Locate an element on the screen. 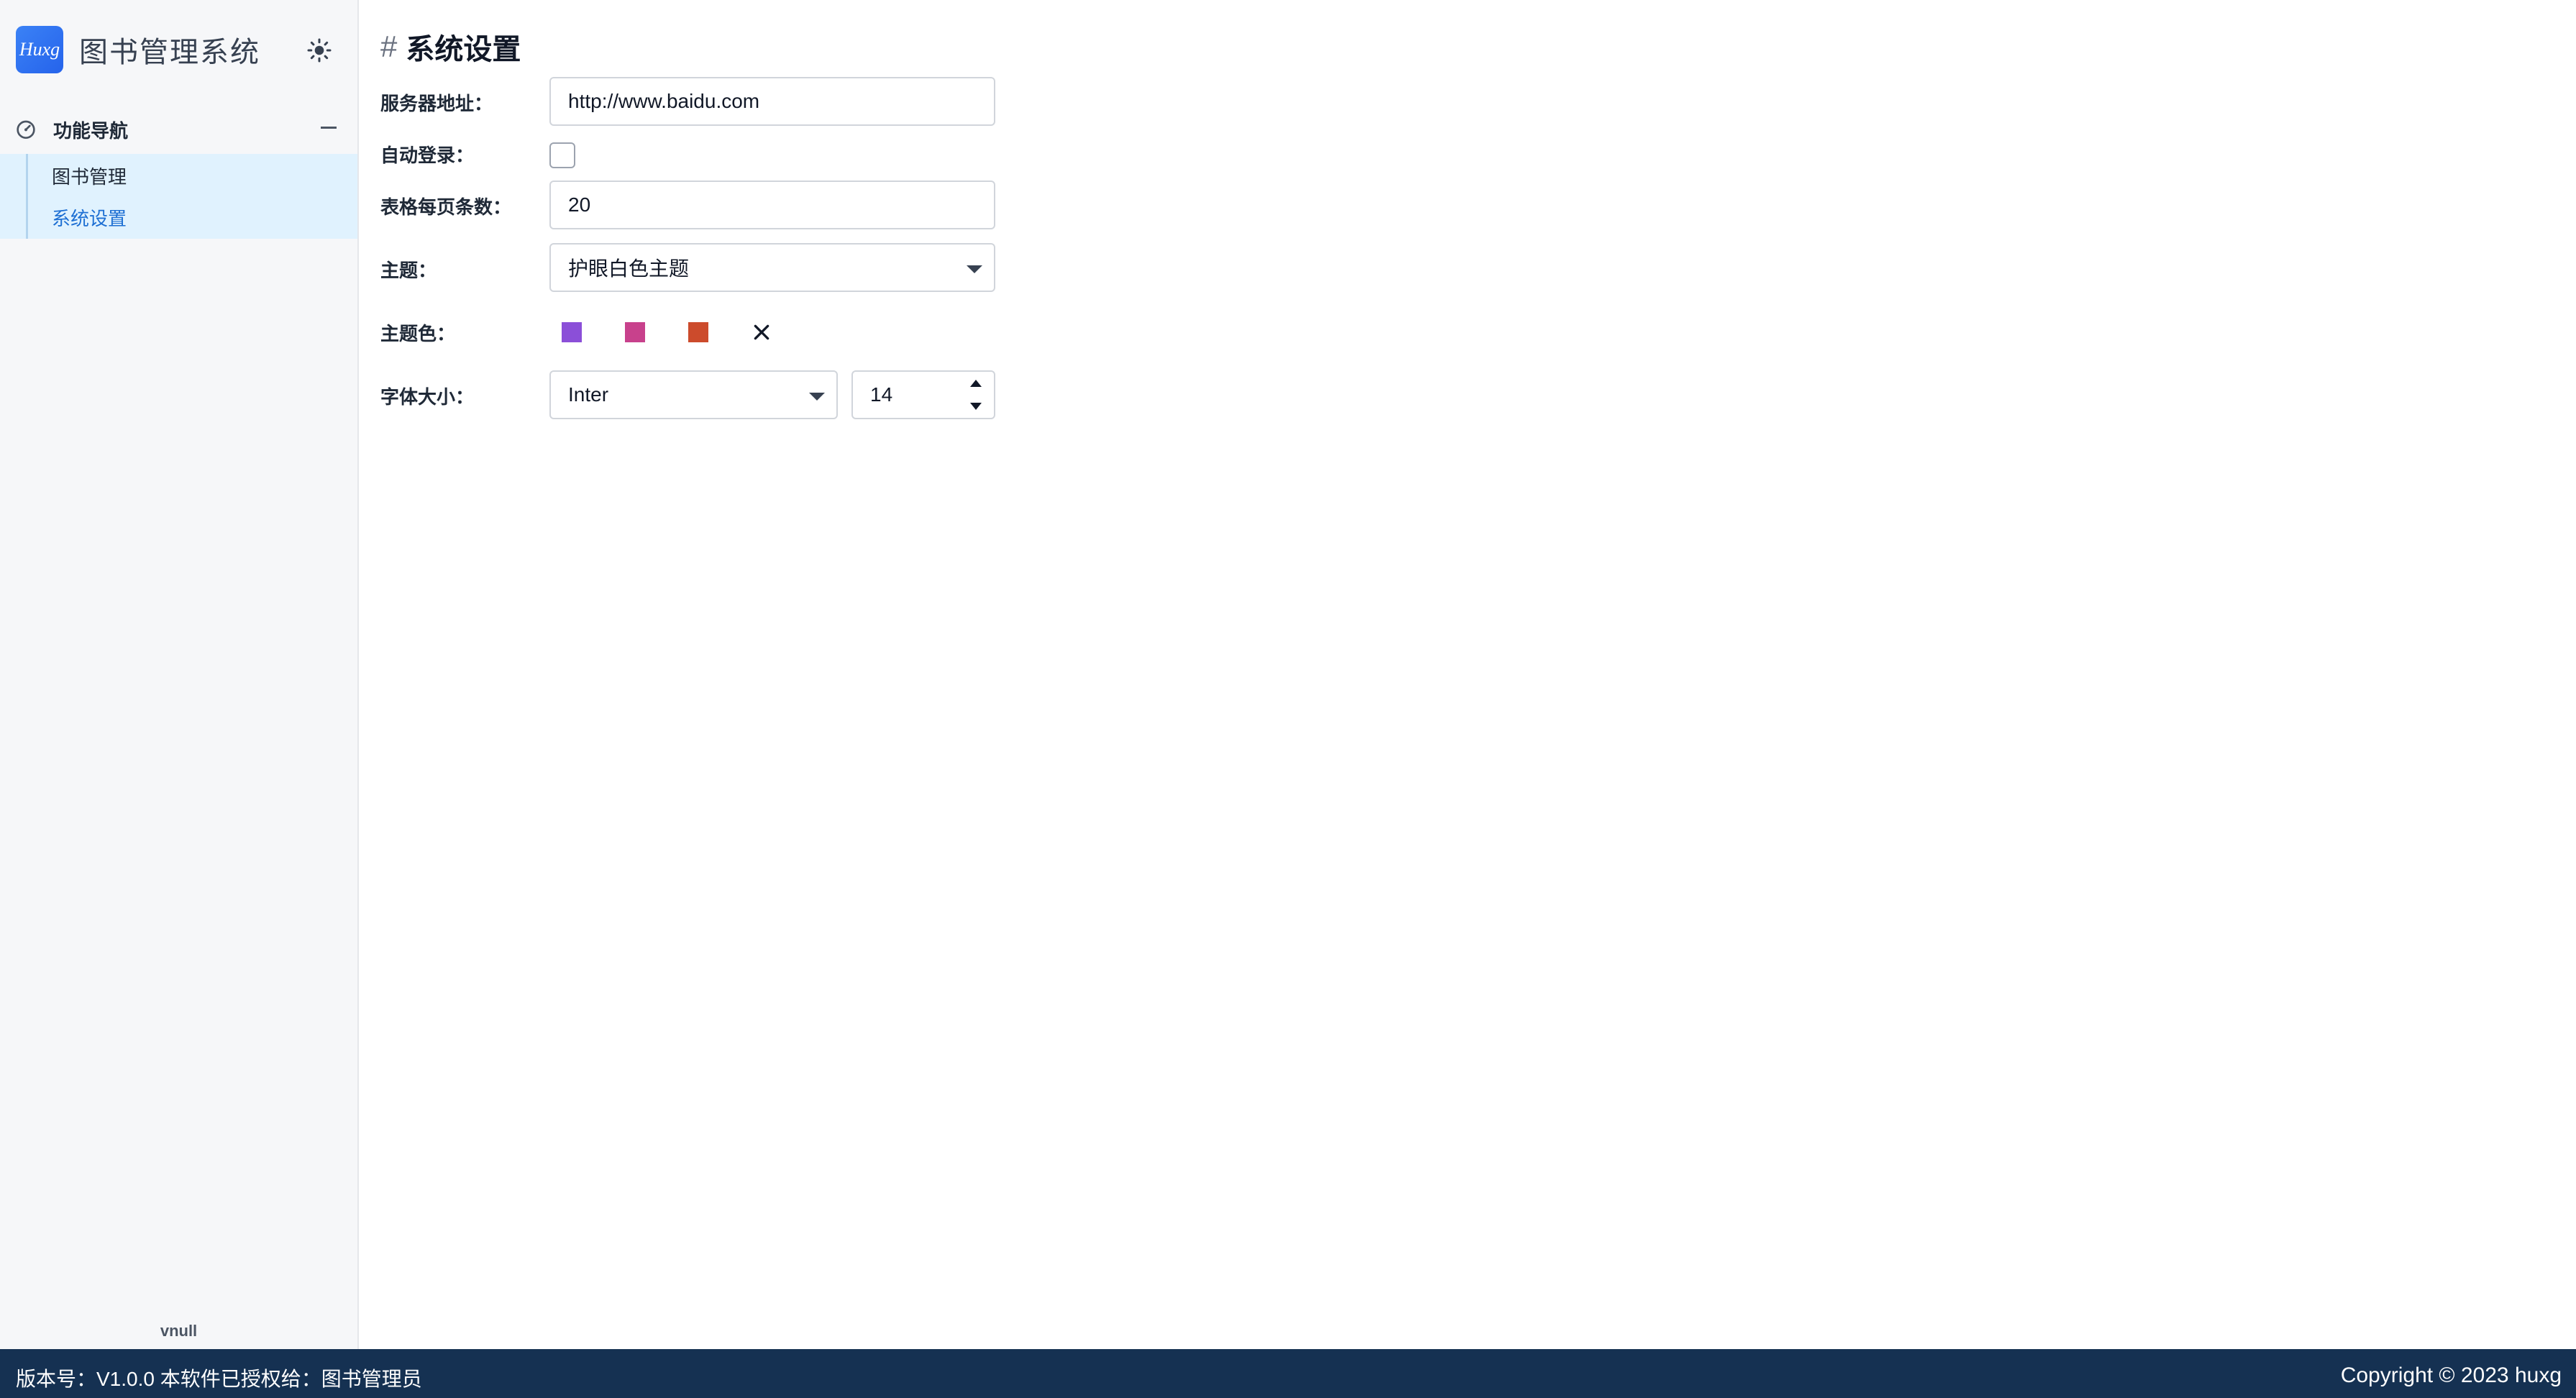 Image resolution: width=2576 pixels, height=1398 pixels. app-logo: Huxg is located at coordinates (39, 49).